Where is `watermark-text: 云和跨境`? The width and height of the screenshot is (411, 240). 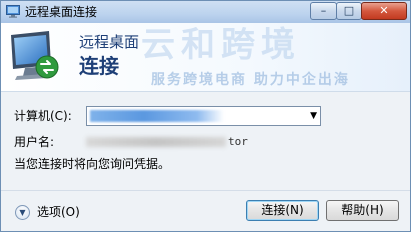 watermark-text: 云和跨境 is located at coordinates (221, 45).